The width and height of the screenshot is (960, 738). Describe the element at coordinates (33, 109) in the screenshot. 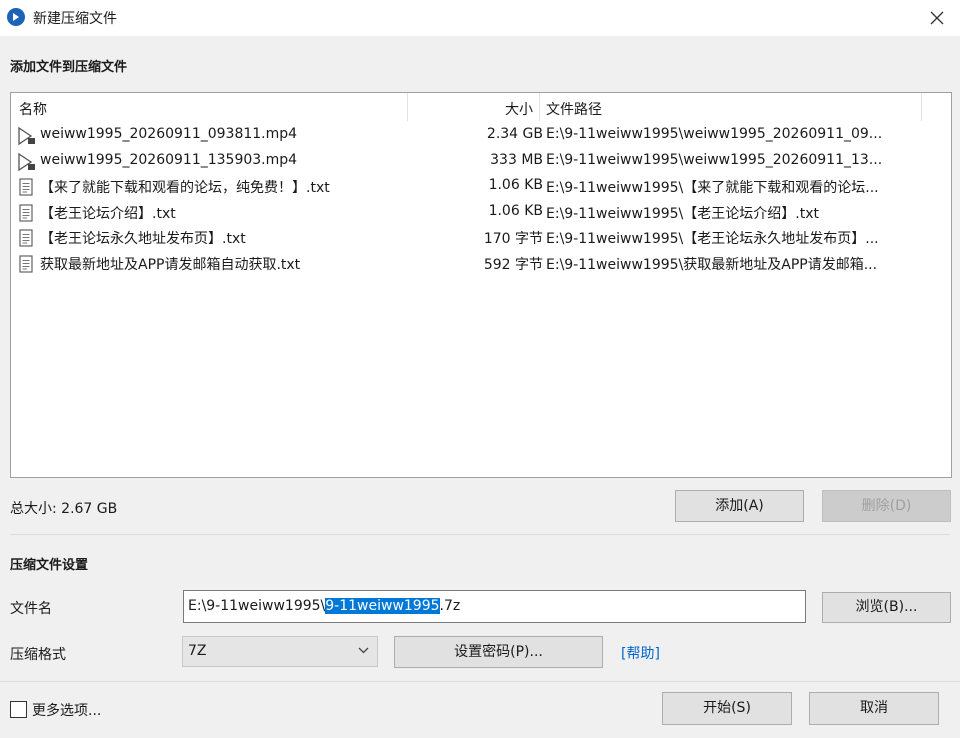

I see `column-header-name: 名称` at that location.